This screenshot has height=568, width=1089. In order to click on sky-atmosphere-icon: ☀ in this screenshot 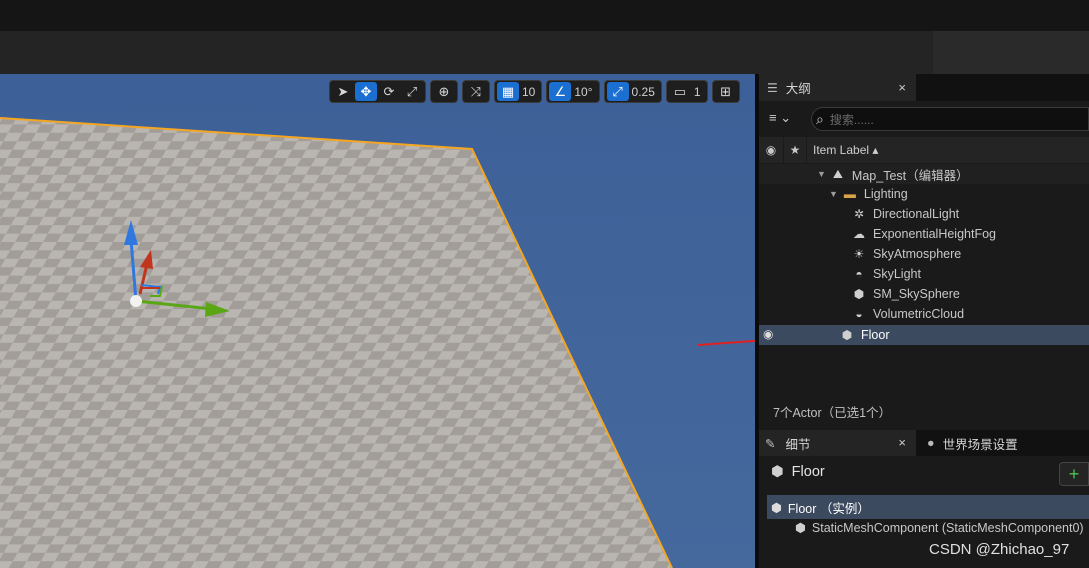, I will do `click(859, 254)`.